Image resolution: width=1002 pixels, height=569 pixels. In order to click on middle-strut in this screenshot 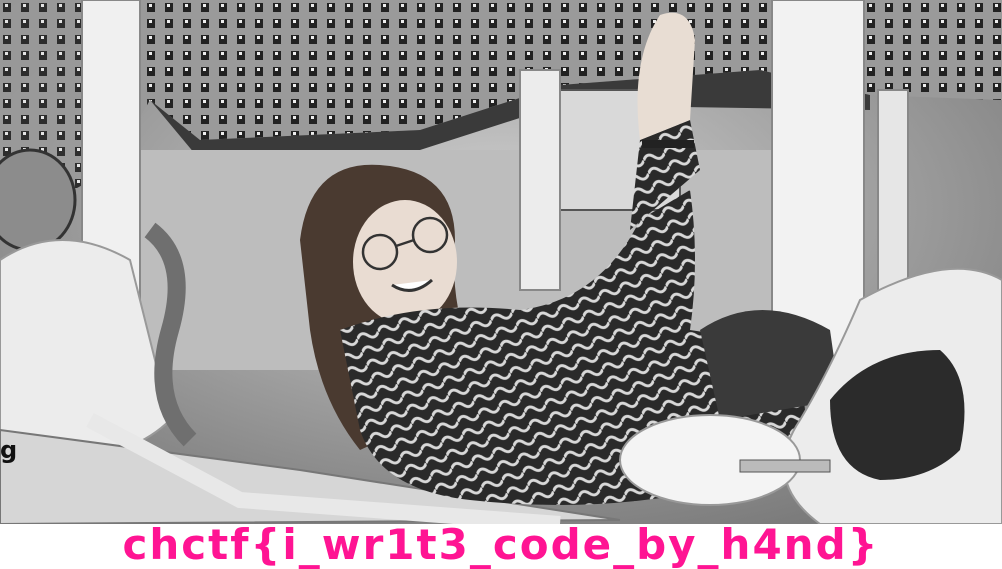, I will do `click(540, 180)`.